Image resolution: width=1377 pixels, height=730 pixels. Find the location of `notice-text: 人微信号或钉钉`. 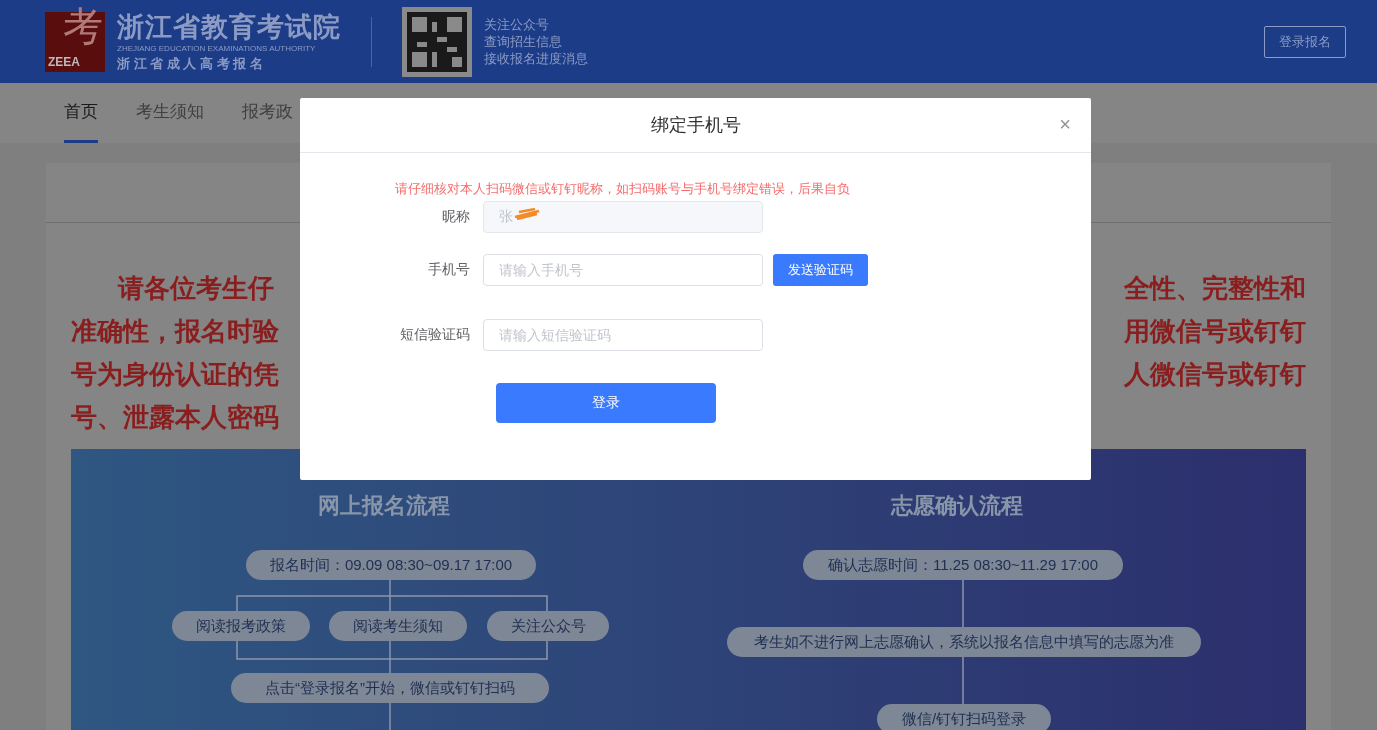

notice-text: 人微信号或钉钉 is located at coordinates (1215, 374).